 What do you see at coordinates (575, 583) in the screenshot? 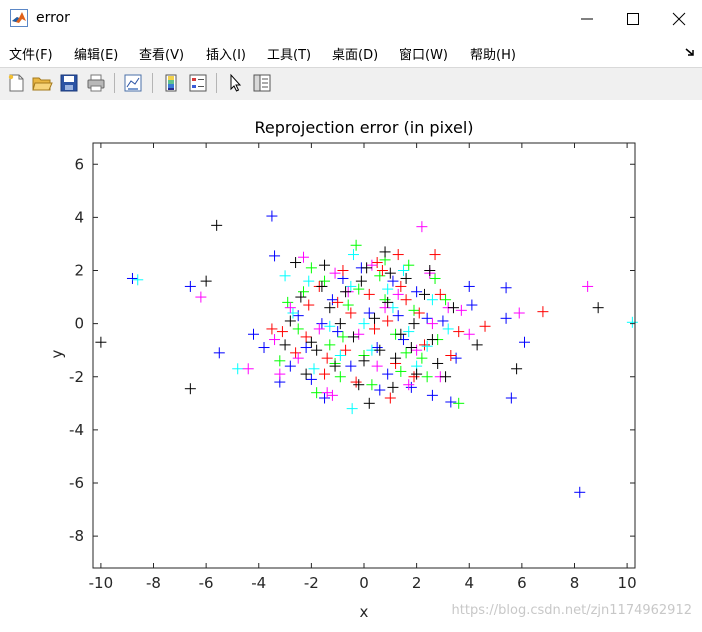
I see `x-tick-label: 8` at bounding box center [575, 583].